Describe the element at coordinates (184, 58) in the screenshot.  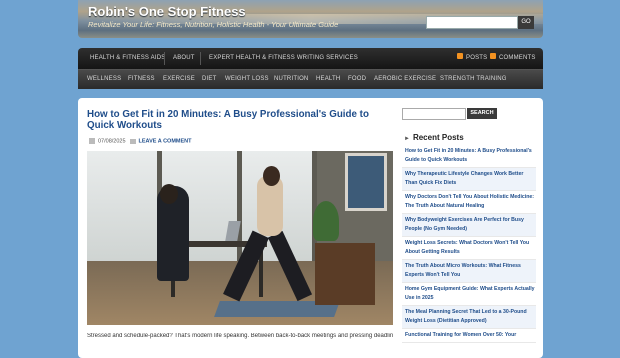
I see `nav-item-about: ABOUT` at that location.